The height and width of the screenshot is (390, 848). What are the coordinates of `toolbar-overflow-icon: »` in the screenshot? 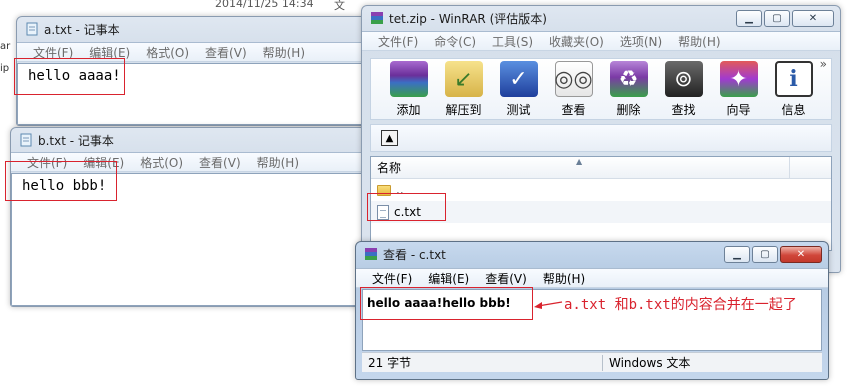 It's located at (823, 64).